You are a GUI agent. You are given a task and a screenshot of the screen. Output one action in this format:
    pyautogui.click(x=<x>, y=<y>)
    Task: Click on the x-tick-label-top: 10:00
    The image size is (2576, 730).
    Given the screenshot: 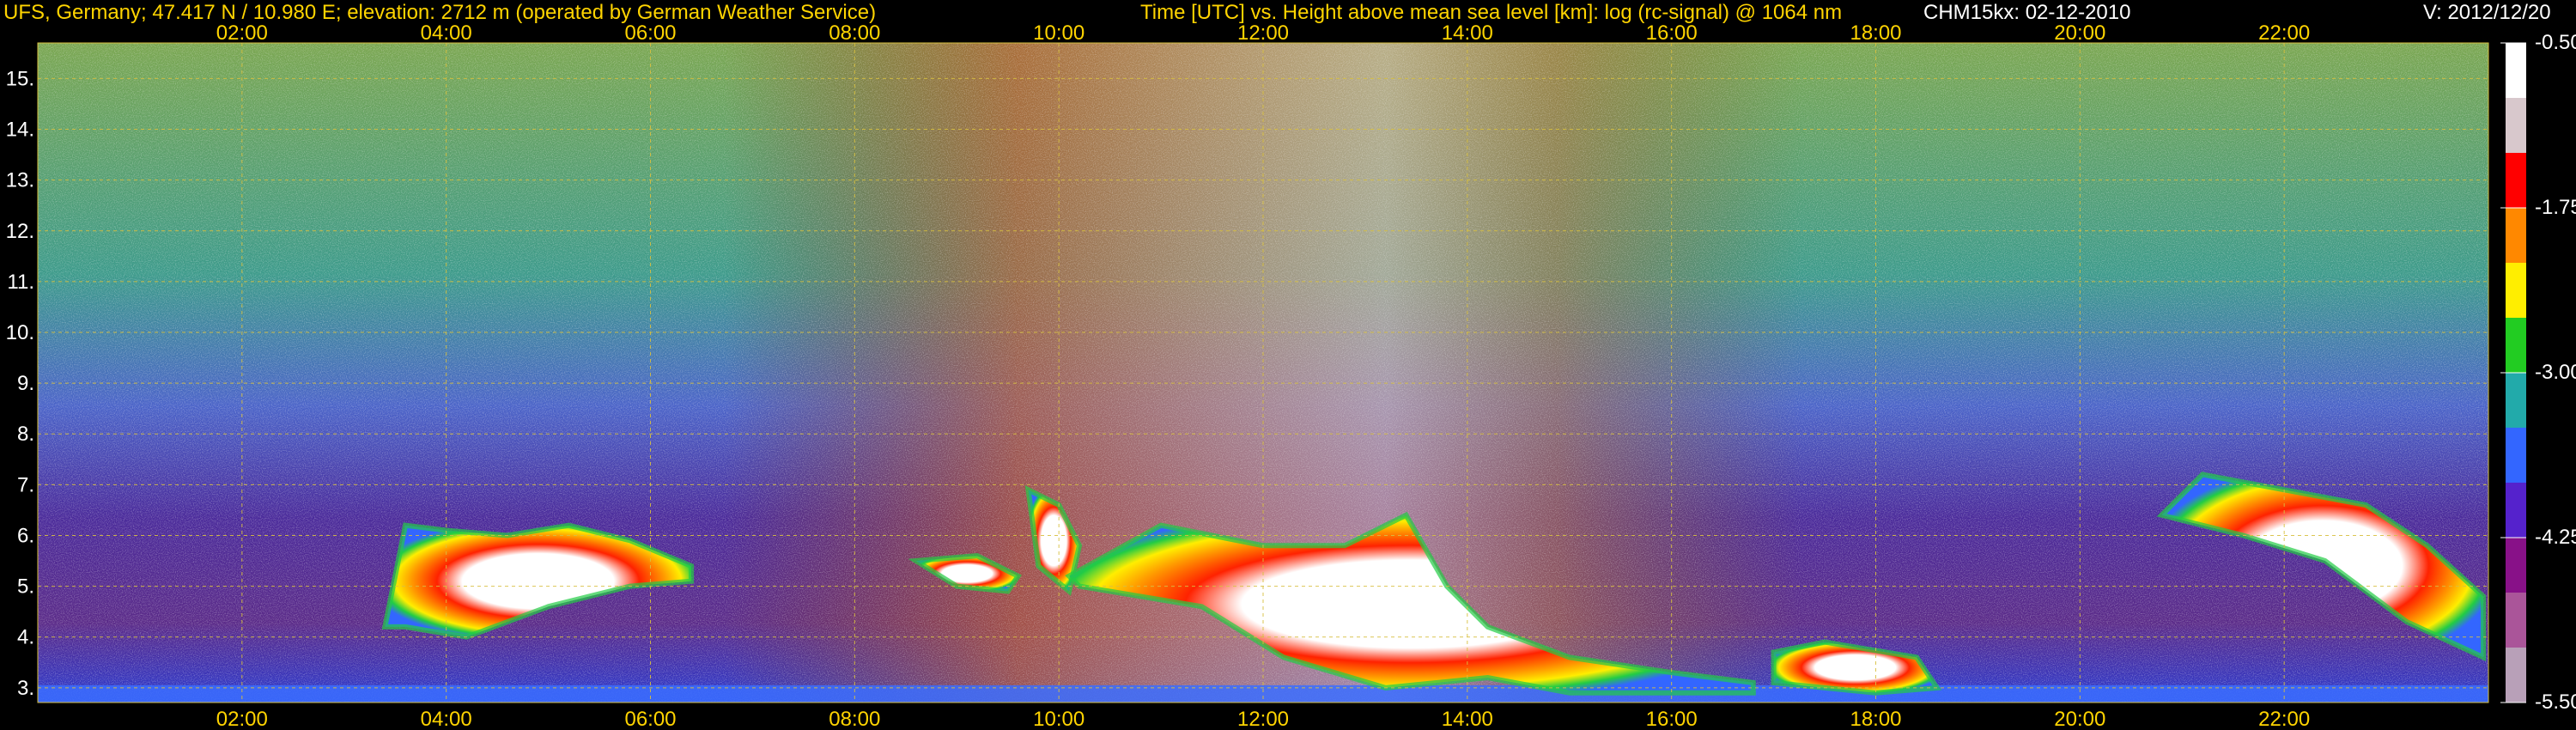 What is the action you would take?
    pyautogui.click(x=1058, y=33)
    